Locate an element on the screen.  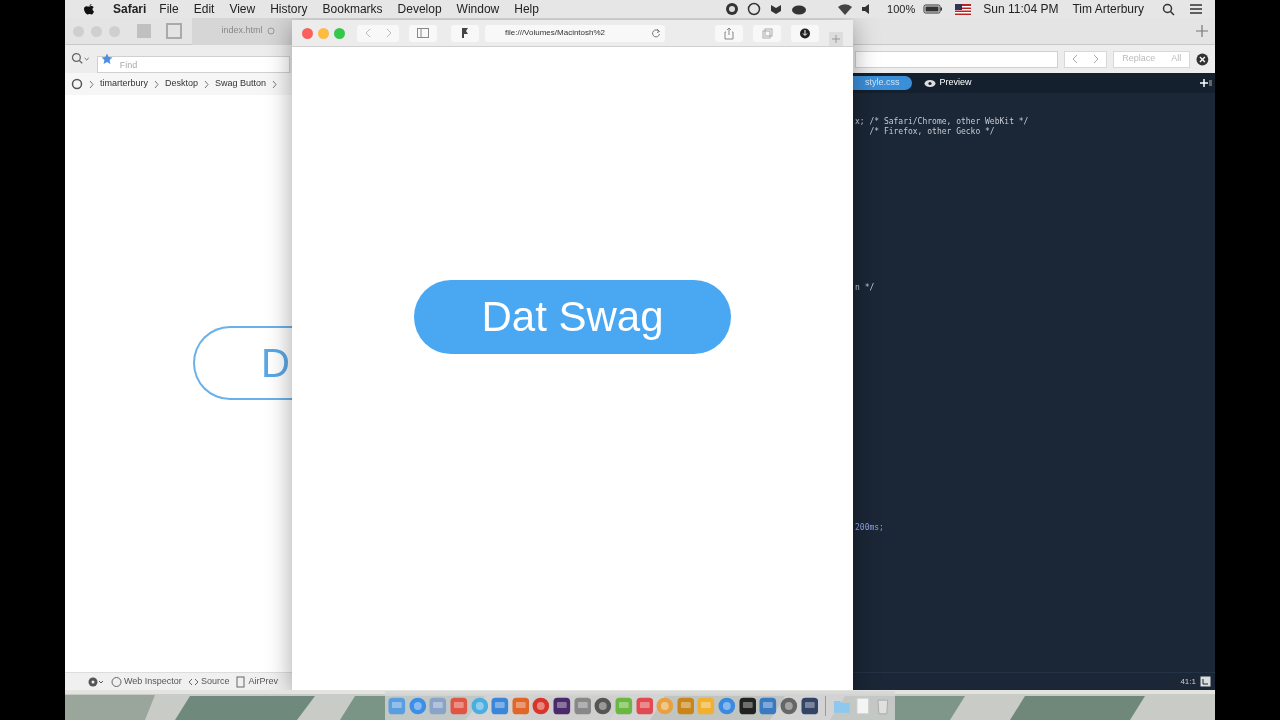
menu-item: View is located at coordinates (242, 9).